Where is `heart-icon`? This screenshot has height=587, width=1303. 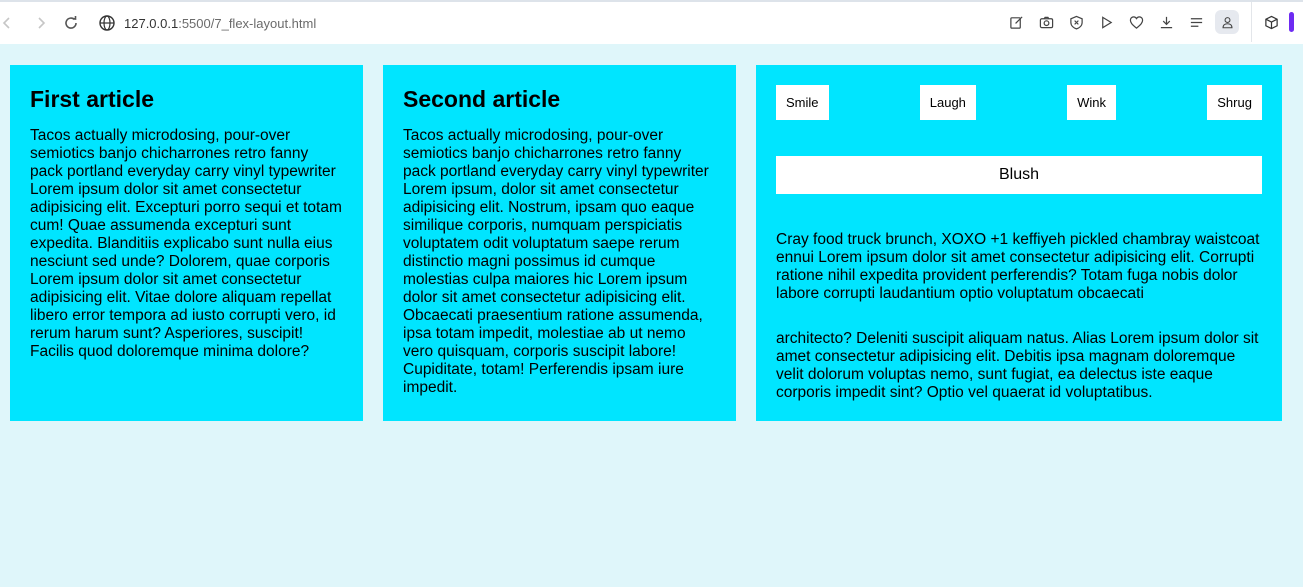
heart-icon is located at coordinates (1136, 22).